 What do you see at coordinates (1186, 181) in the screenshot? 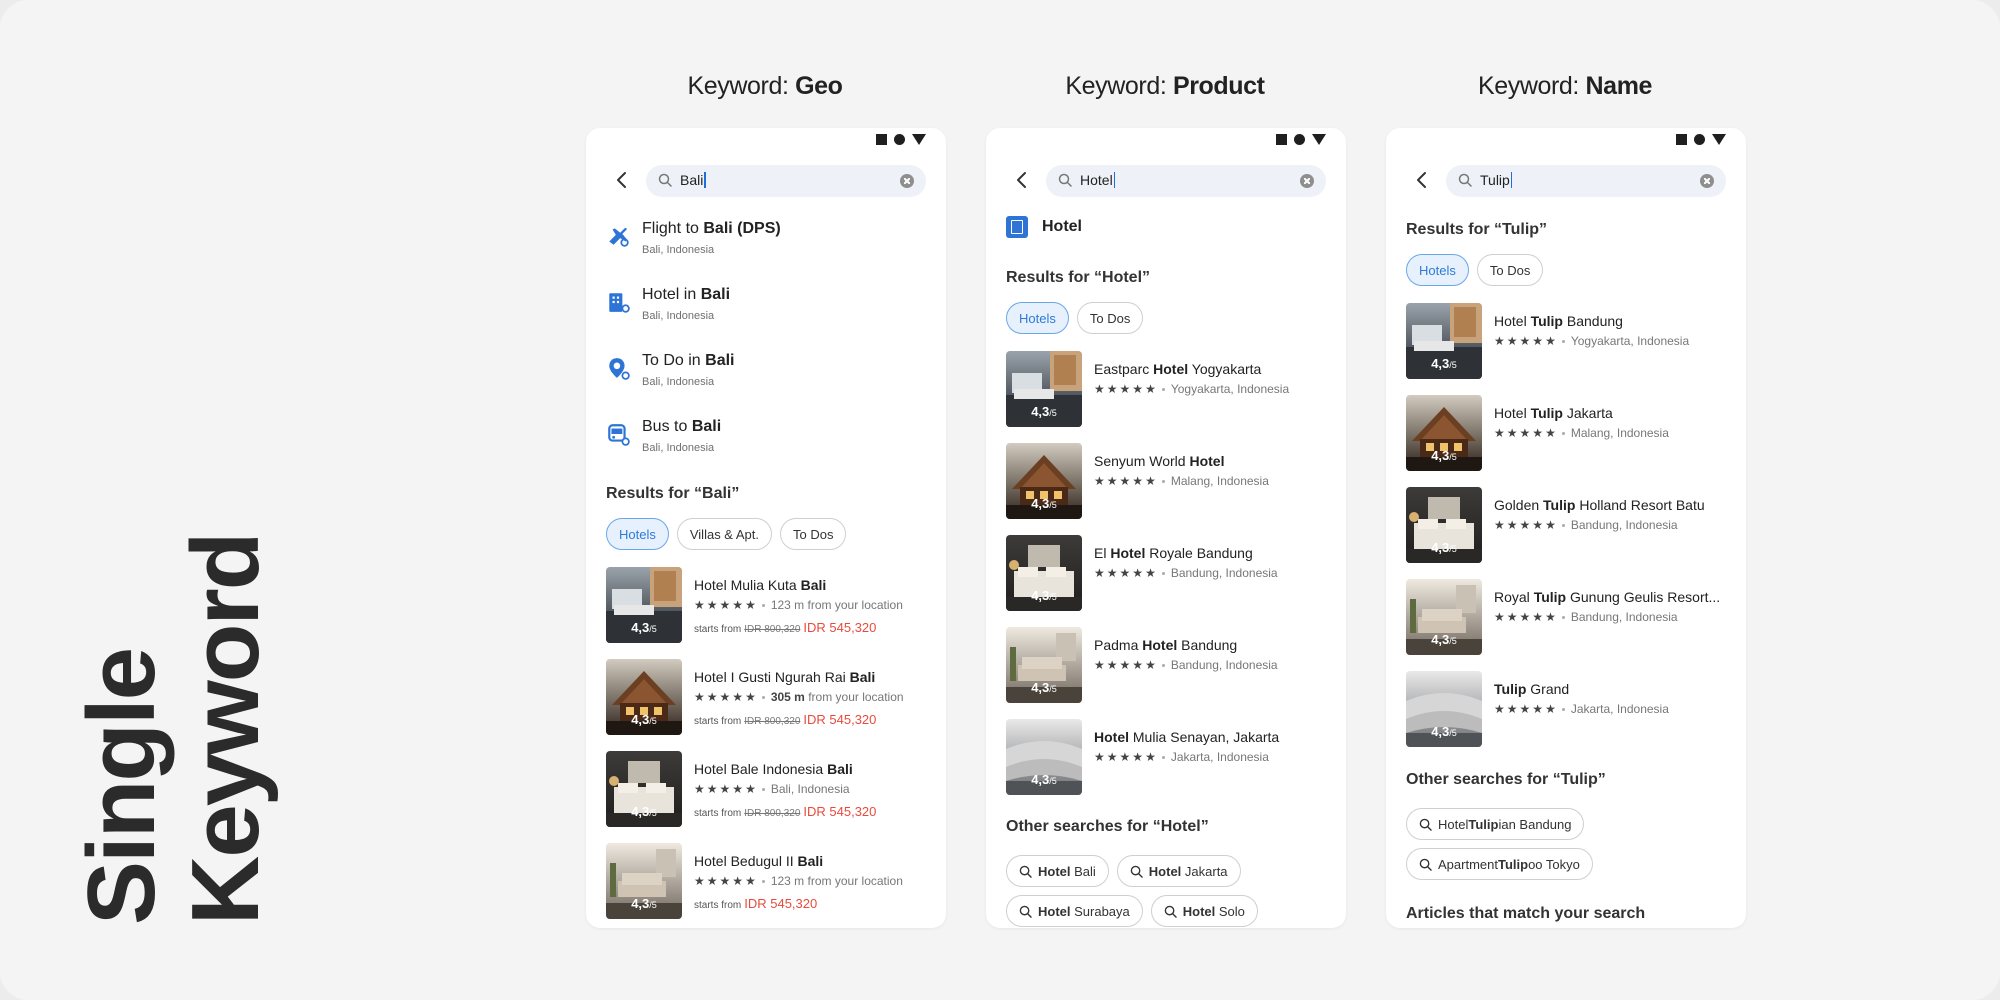
I see `search-input: Hotel` at bounding box center [1186, 181].